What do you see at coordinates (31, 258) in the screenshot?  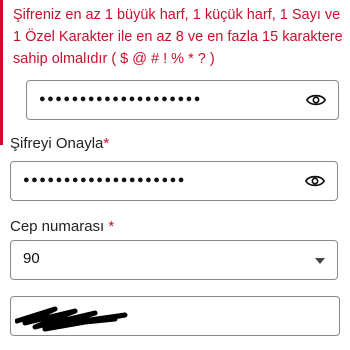 I see `country-code-value: 90` at bounding box center [31, 258].